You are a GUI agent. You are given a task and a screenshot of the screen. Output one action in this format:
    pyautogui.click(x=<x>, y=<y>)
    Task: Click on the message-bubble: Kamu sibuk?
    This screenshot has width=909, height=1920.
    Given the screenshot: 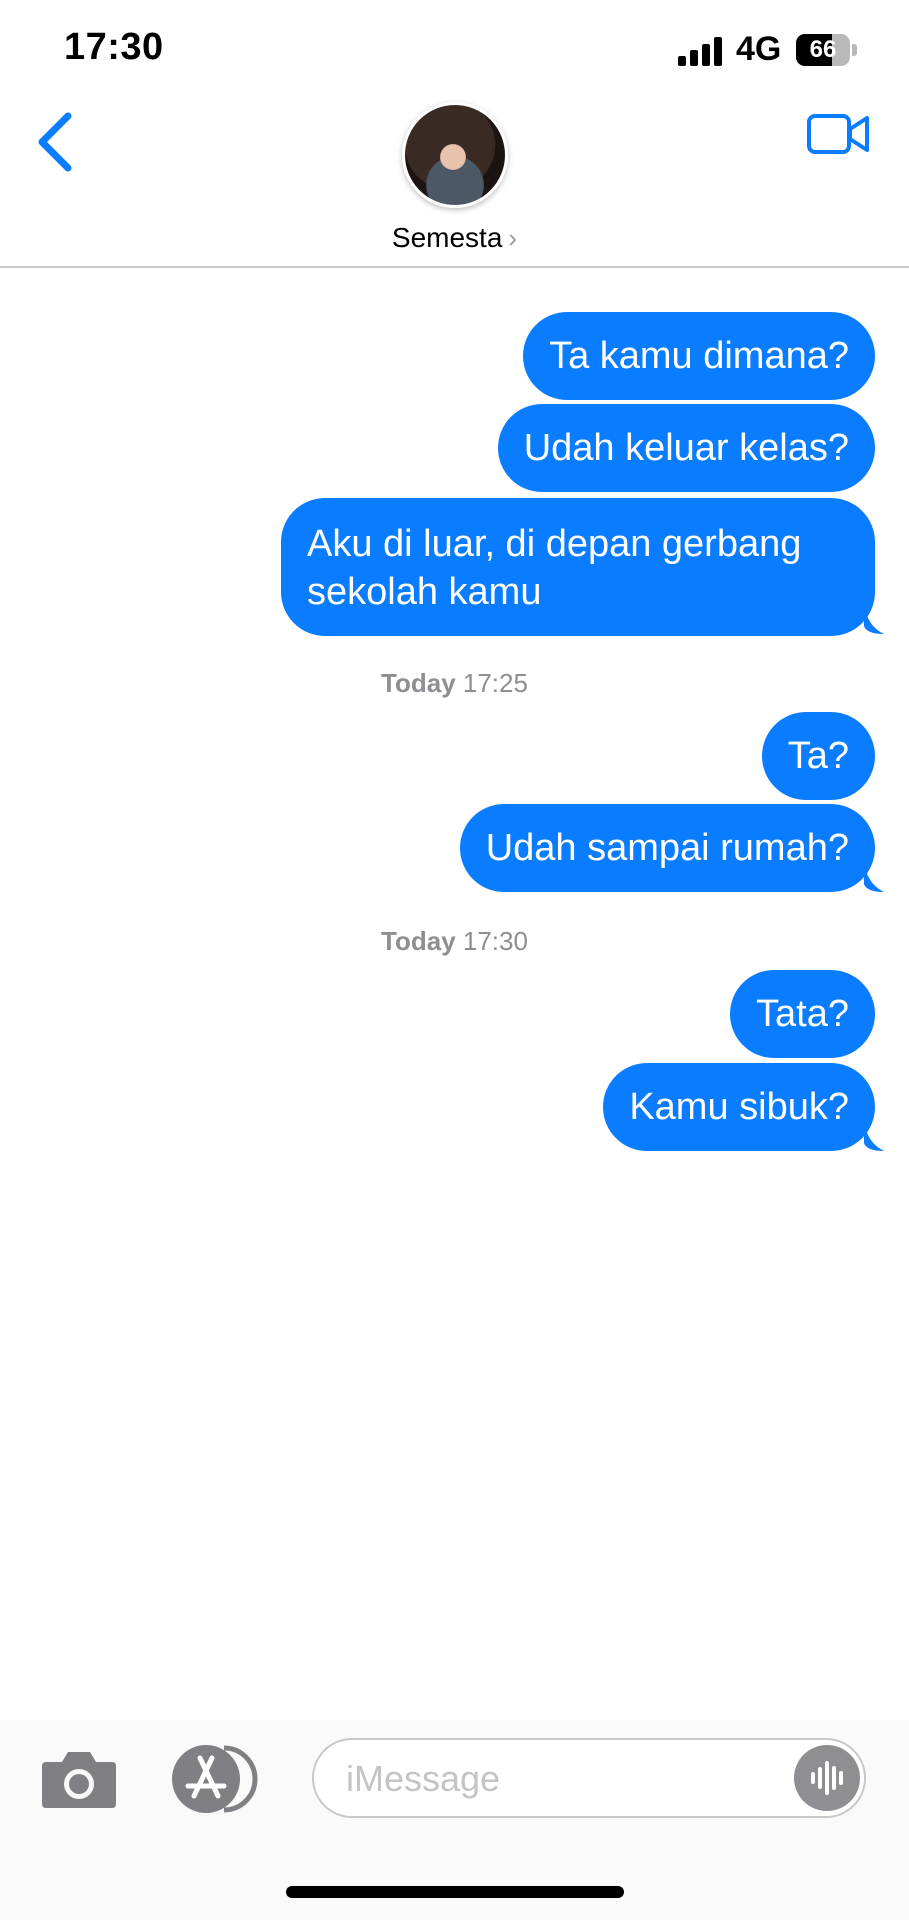 What is the action you would take?
    pyautogui.click(x=739, y=1107)
    